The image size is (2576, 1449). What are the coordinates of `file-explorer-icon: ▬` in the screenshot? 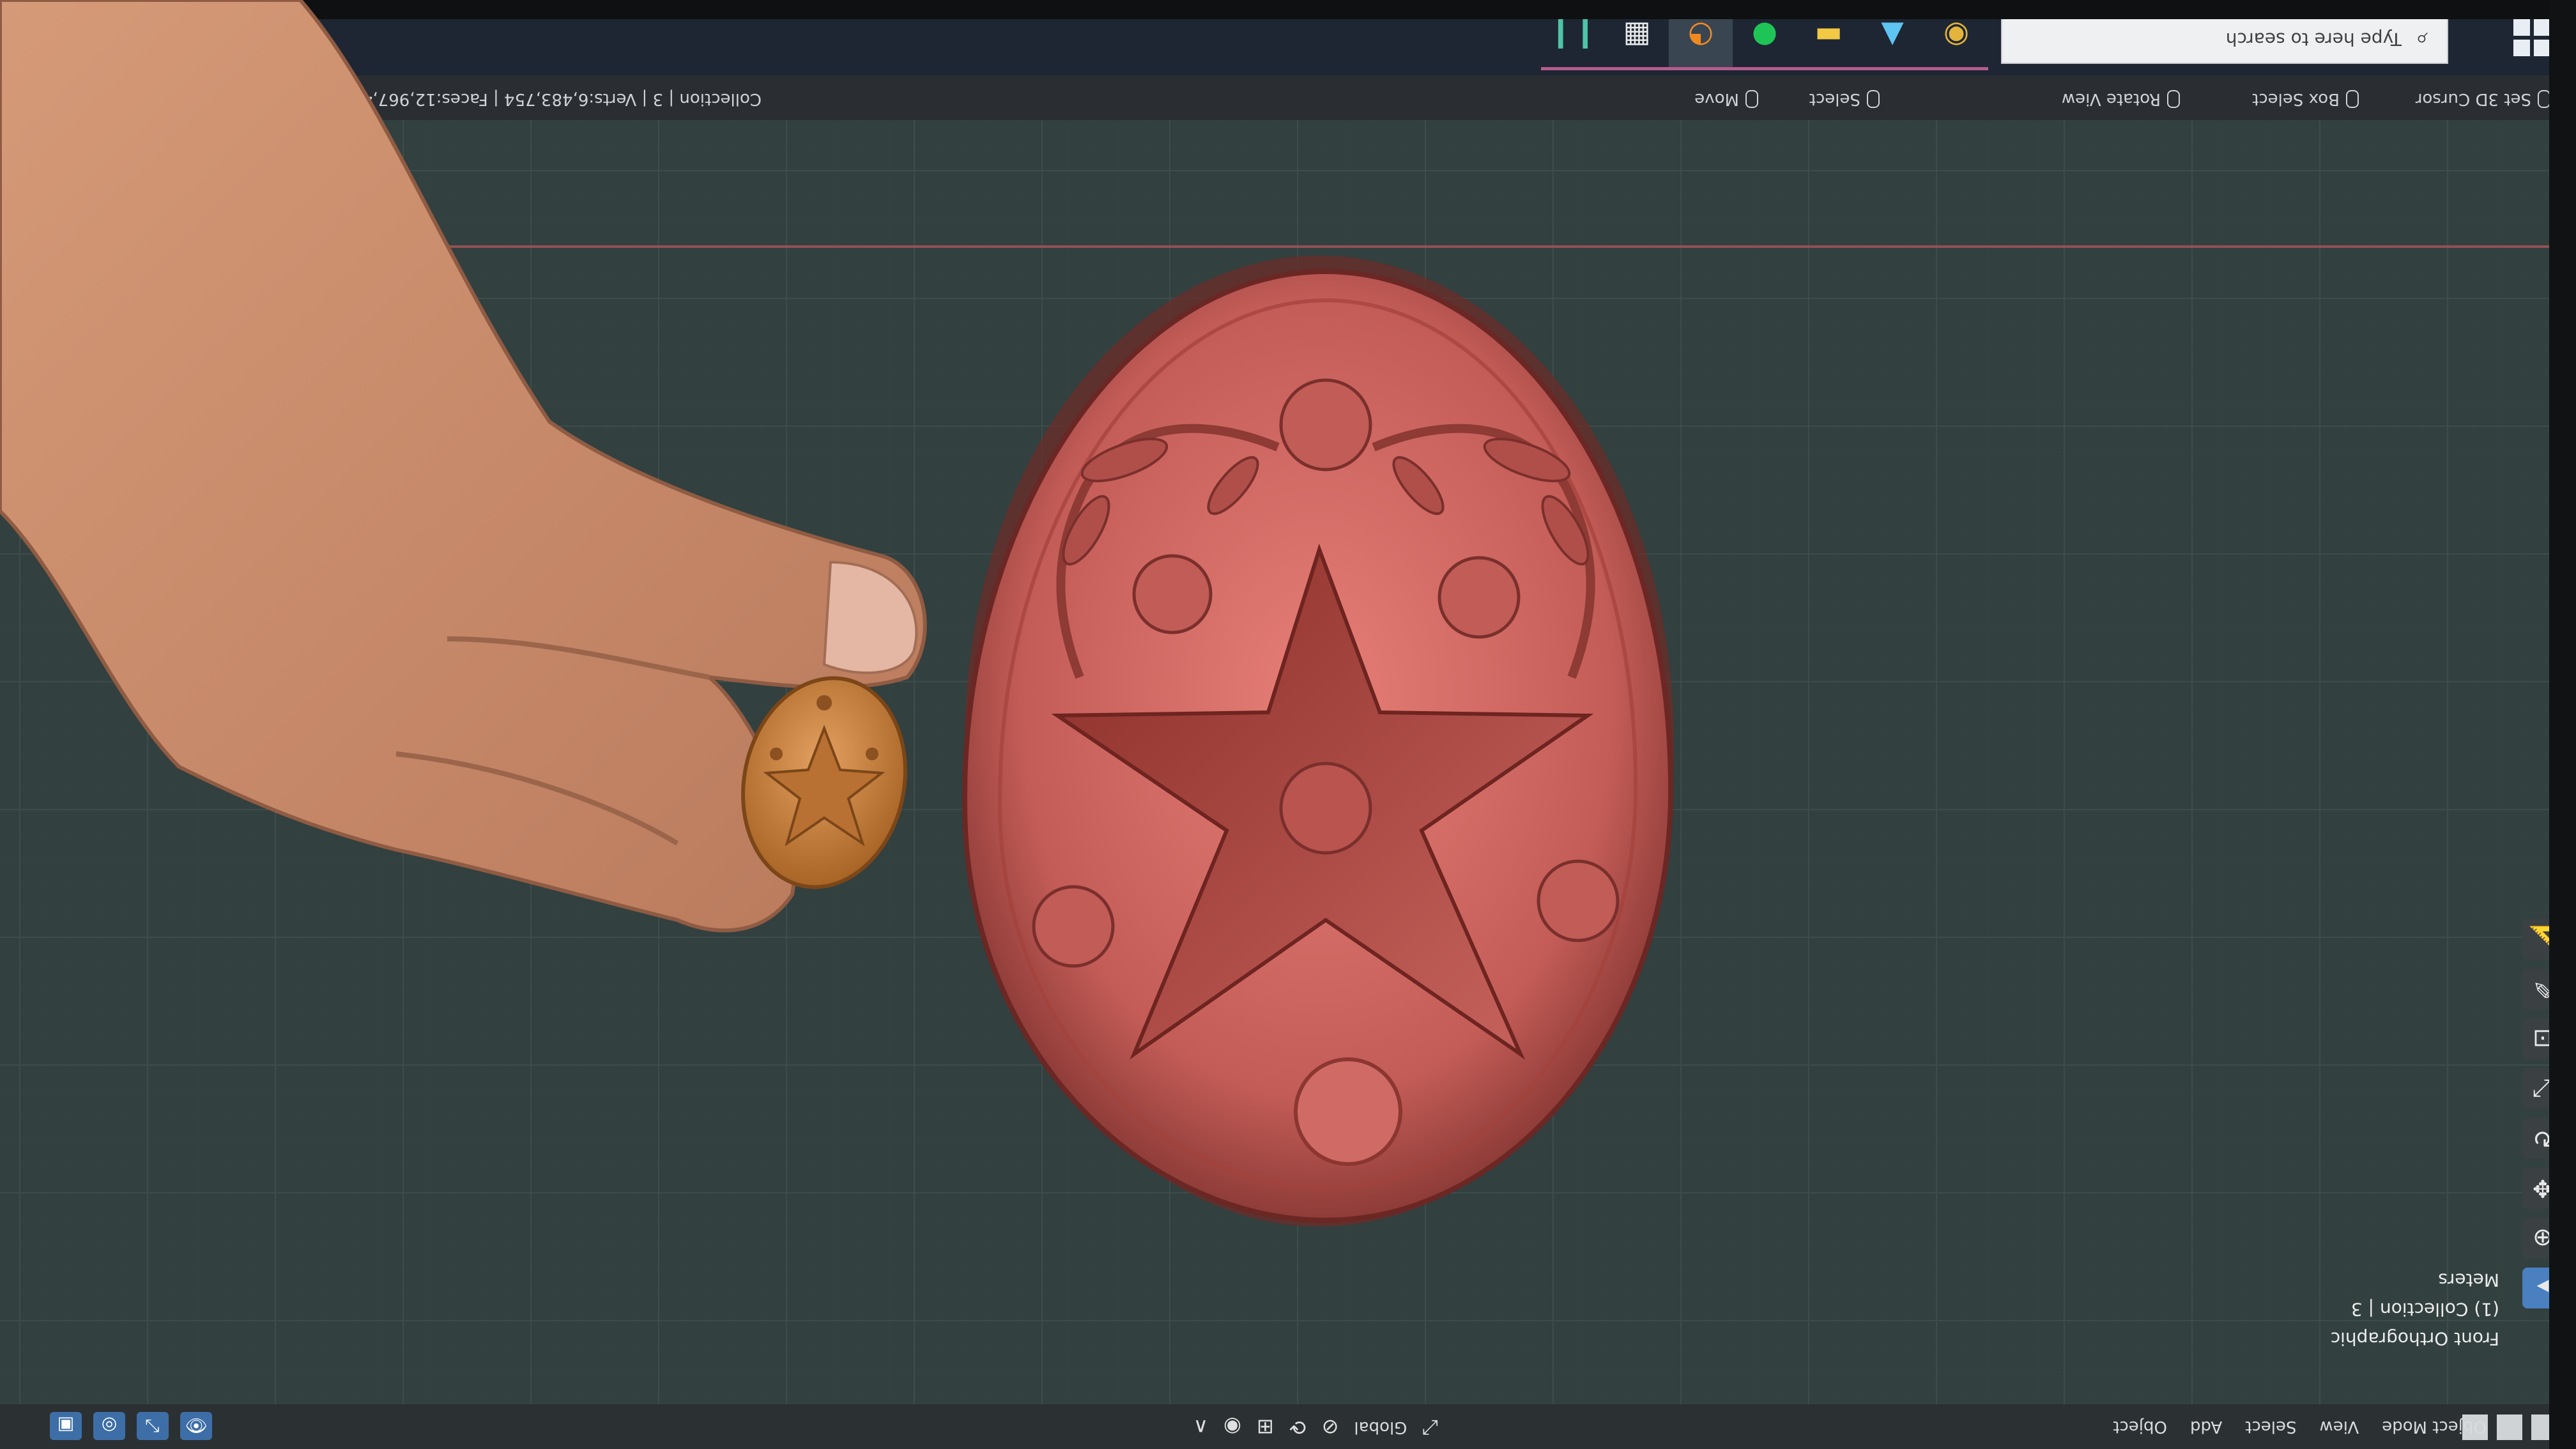 It's located at (1828, 38).